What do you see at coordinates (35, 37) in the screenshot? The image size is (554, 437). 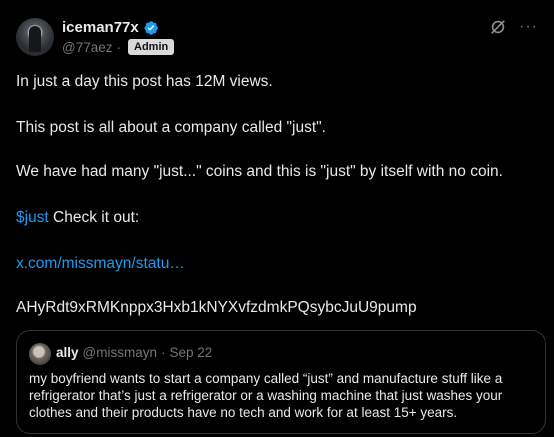 I see `author-avatar` at bounding box center [35, 37].